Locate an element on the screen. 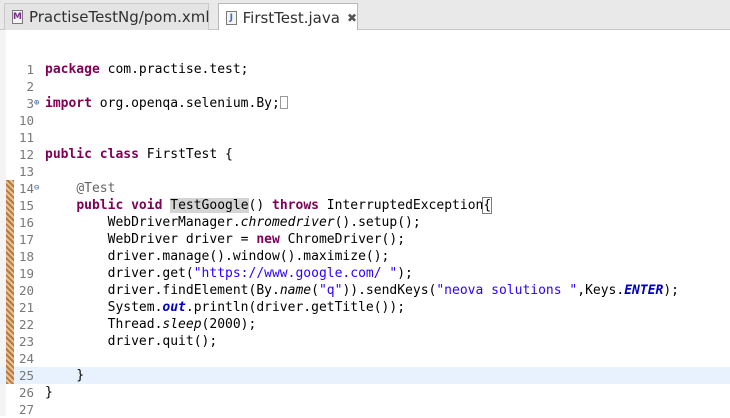  code-token: package is located at coordinates (72, 69).